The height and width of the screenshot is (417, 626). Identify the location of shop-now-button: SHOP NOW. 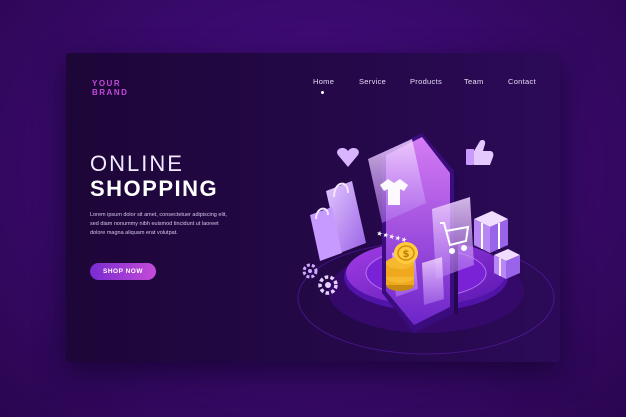
(123, 271).